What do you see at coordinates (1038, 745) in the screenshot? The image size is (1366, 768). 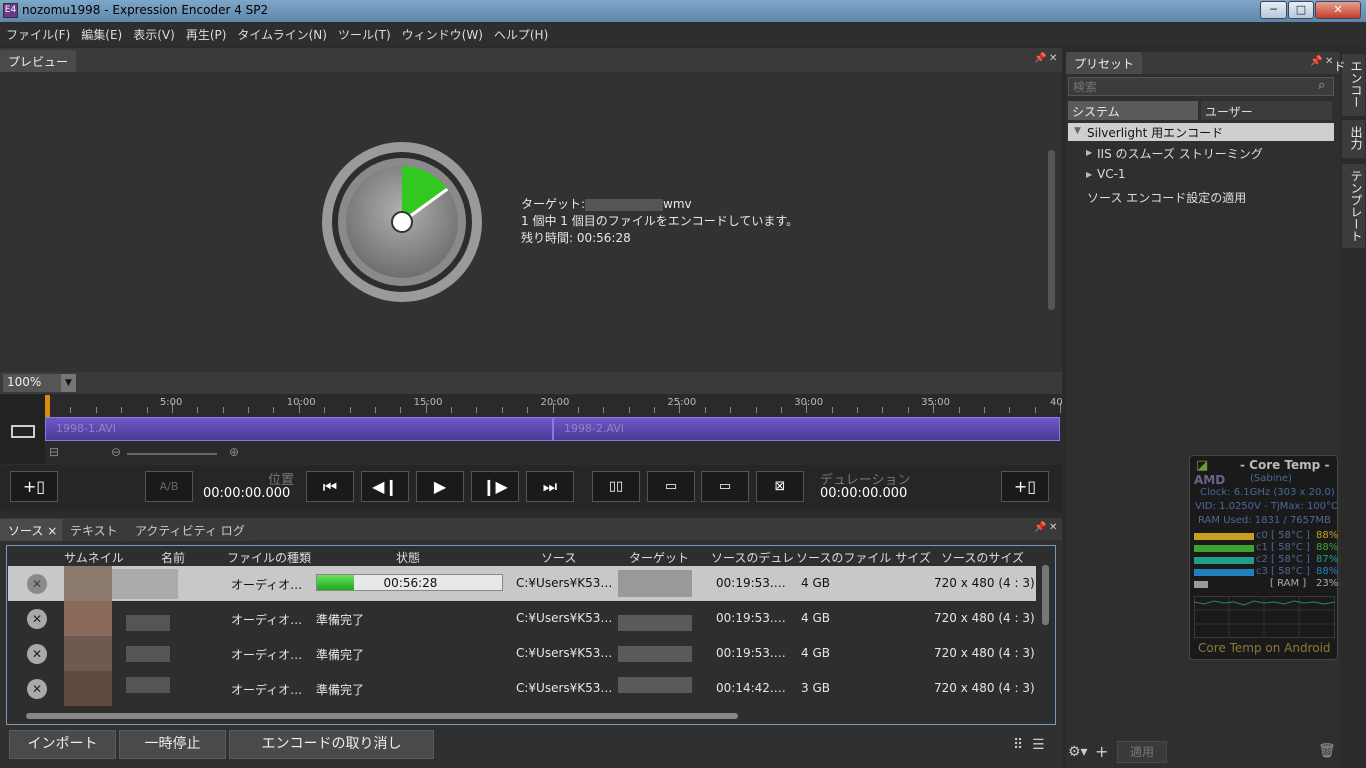 I see `list-view-icon: ☰` at bounding box center [1038, 745].